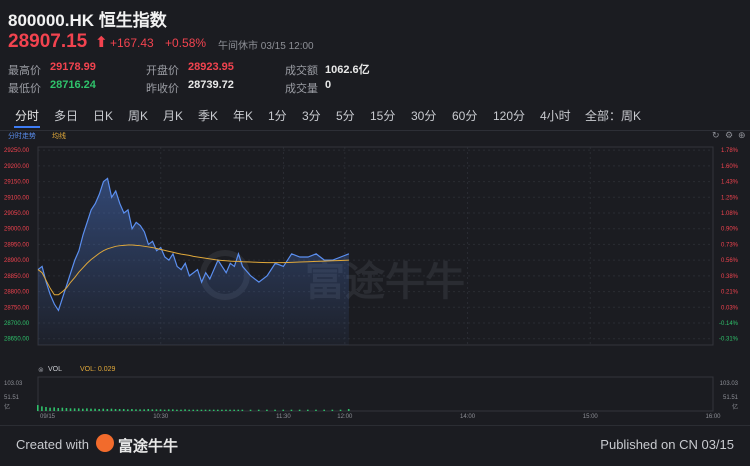 The height and width of the screenshot is (466, 750). What do you see at coordinates (41, 370) in the screenshot?
I see `vol-label-icon: ⊗` at bounding box center [41, 370].